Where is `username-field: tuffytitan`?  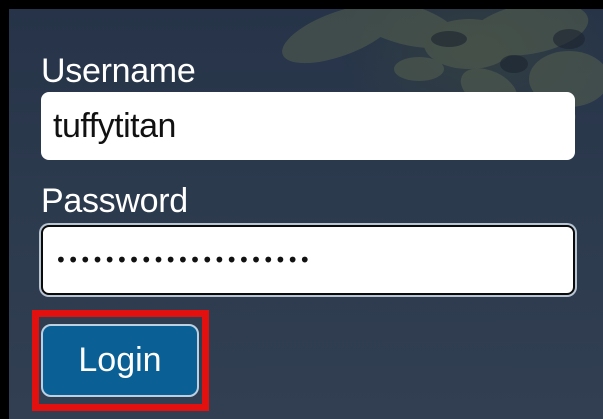 username-field: tuffytitan is located at coordinates (308, 126).